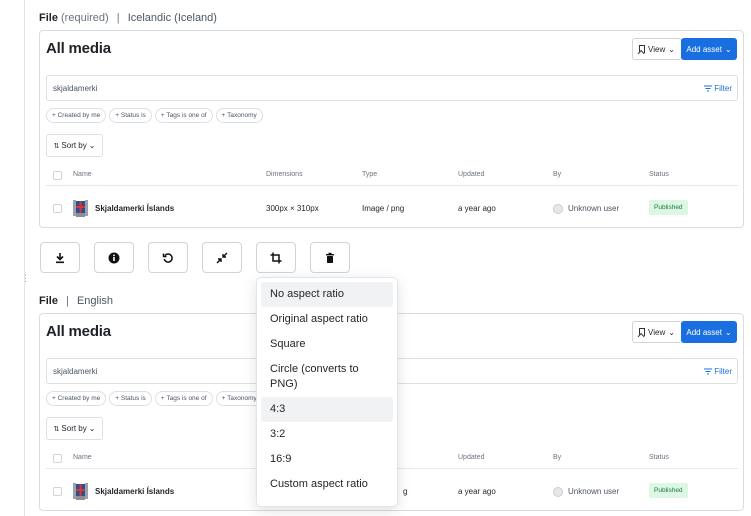  I want to click on required-text: (required), so click(85, 18).